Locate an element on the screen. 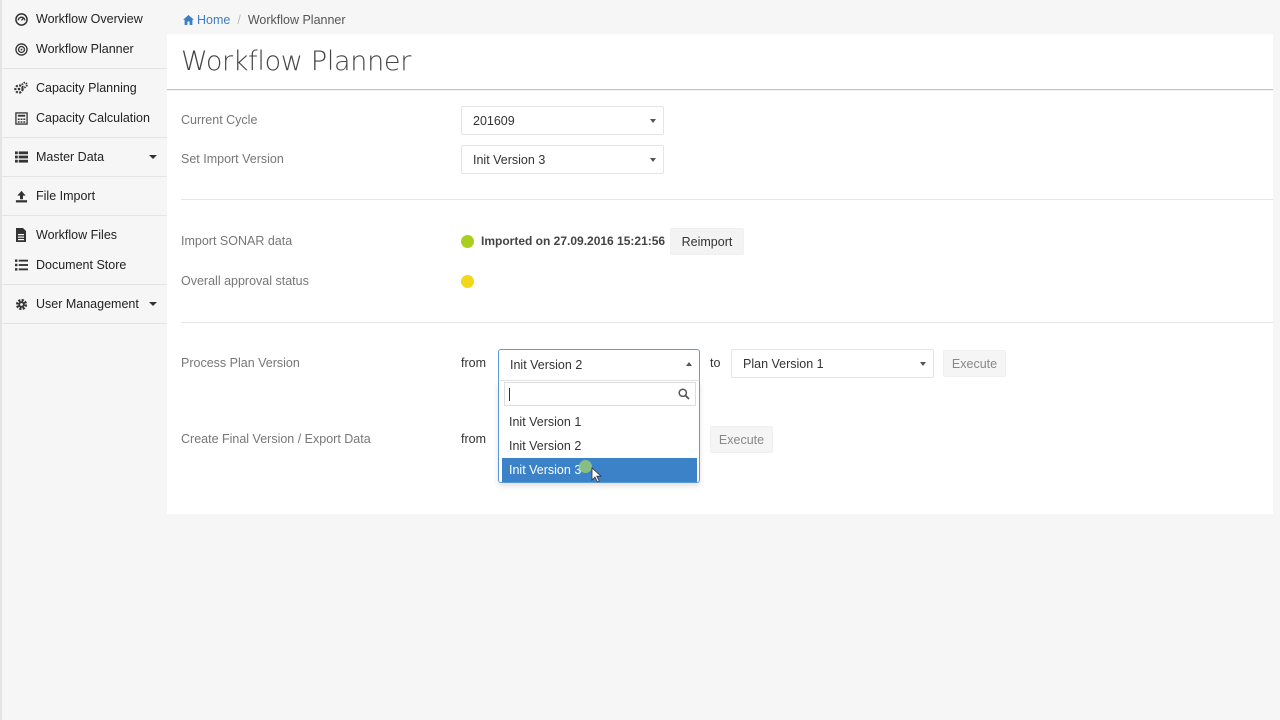 This screenshot has height=720, width=1280. dropdown-option: Init Version 1 is located at coordinates (599, 422).